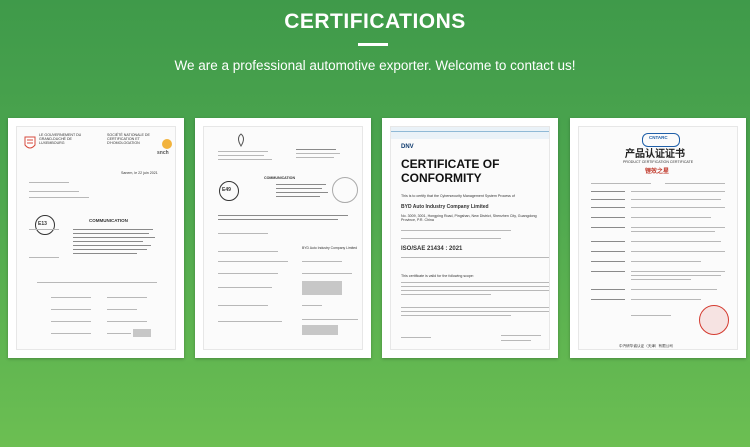 Image resolution: width=750 pixels, height=447 pixels. Describe the element at coordinates (450, 164) in the screenshot. I see `certificate-title-line1: CERTIFICATE OF` at that location.